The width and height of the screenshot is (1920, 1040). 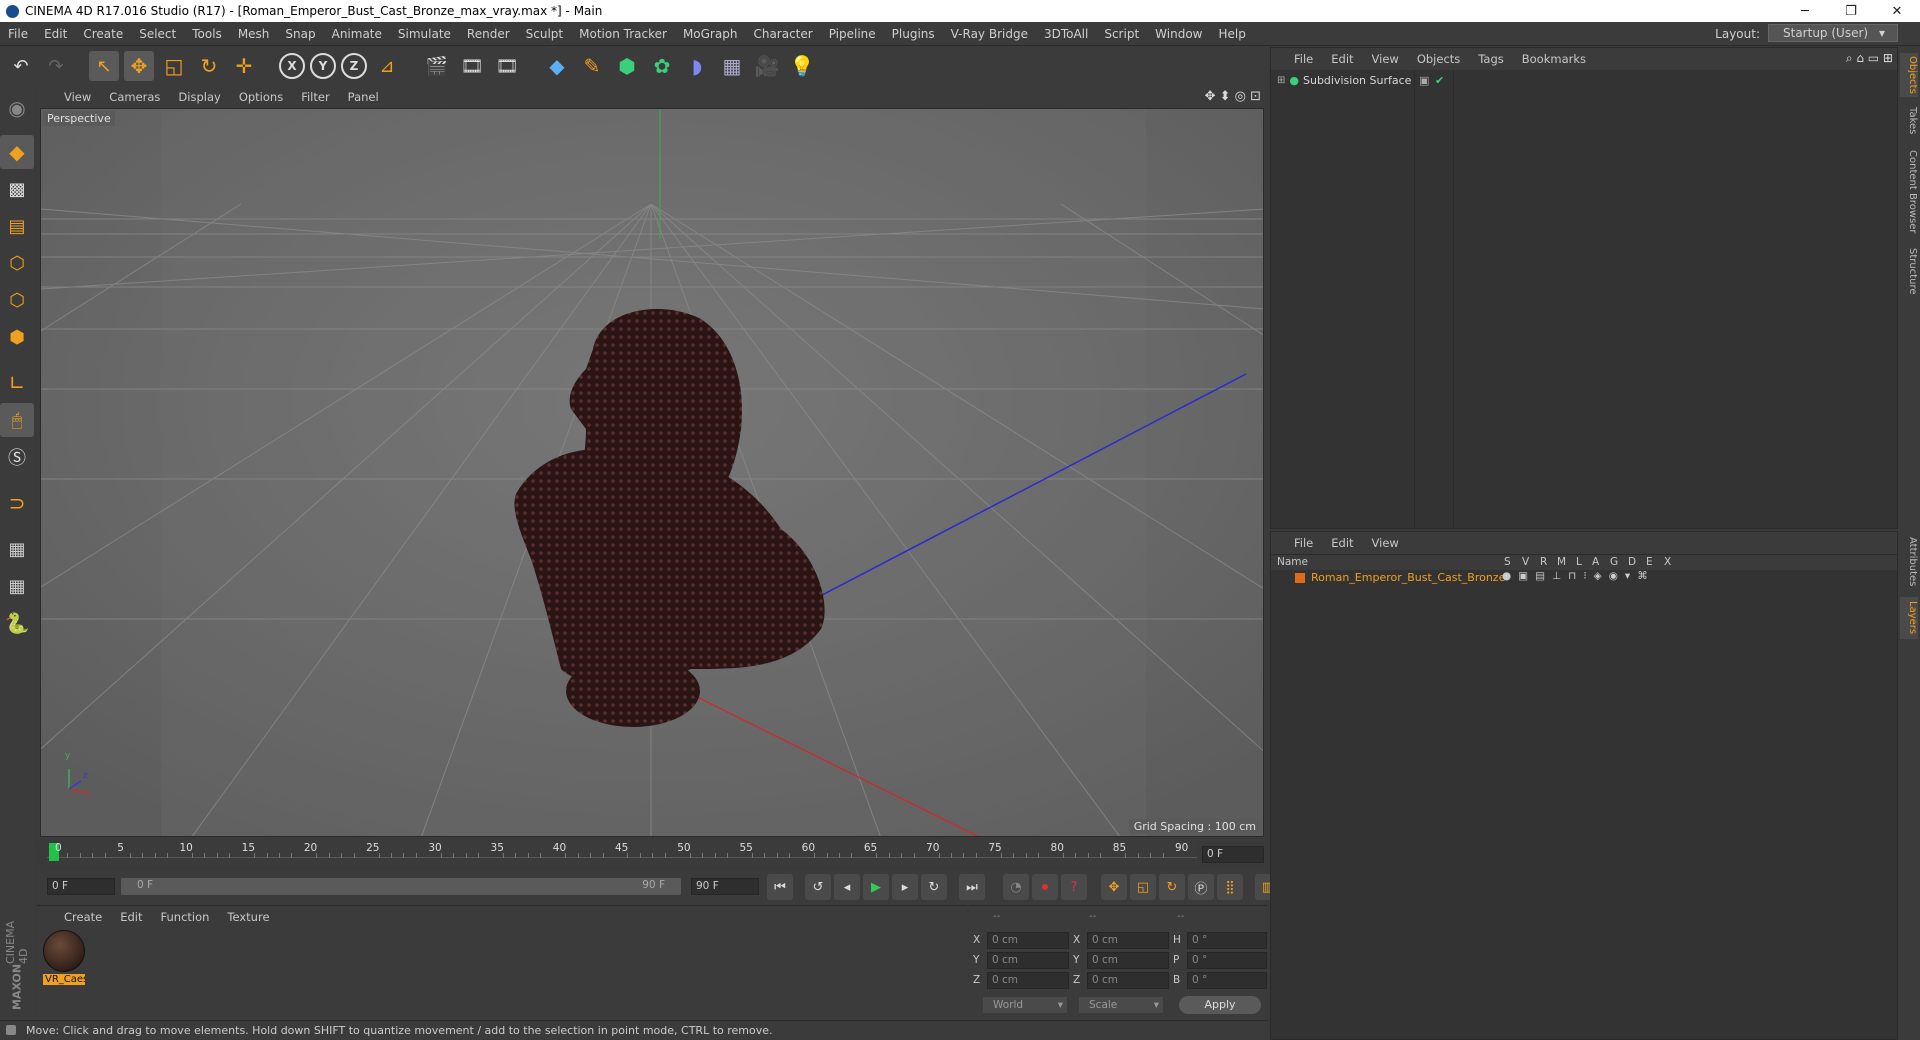 What do you see at coordinates (1851, 11) in the screenshot?
I see `restore-button: ❐` at bounding box center [1851, 11].